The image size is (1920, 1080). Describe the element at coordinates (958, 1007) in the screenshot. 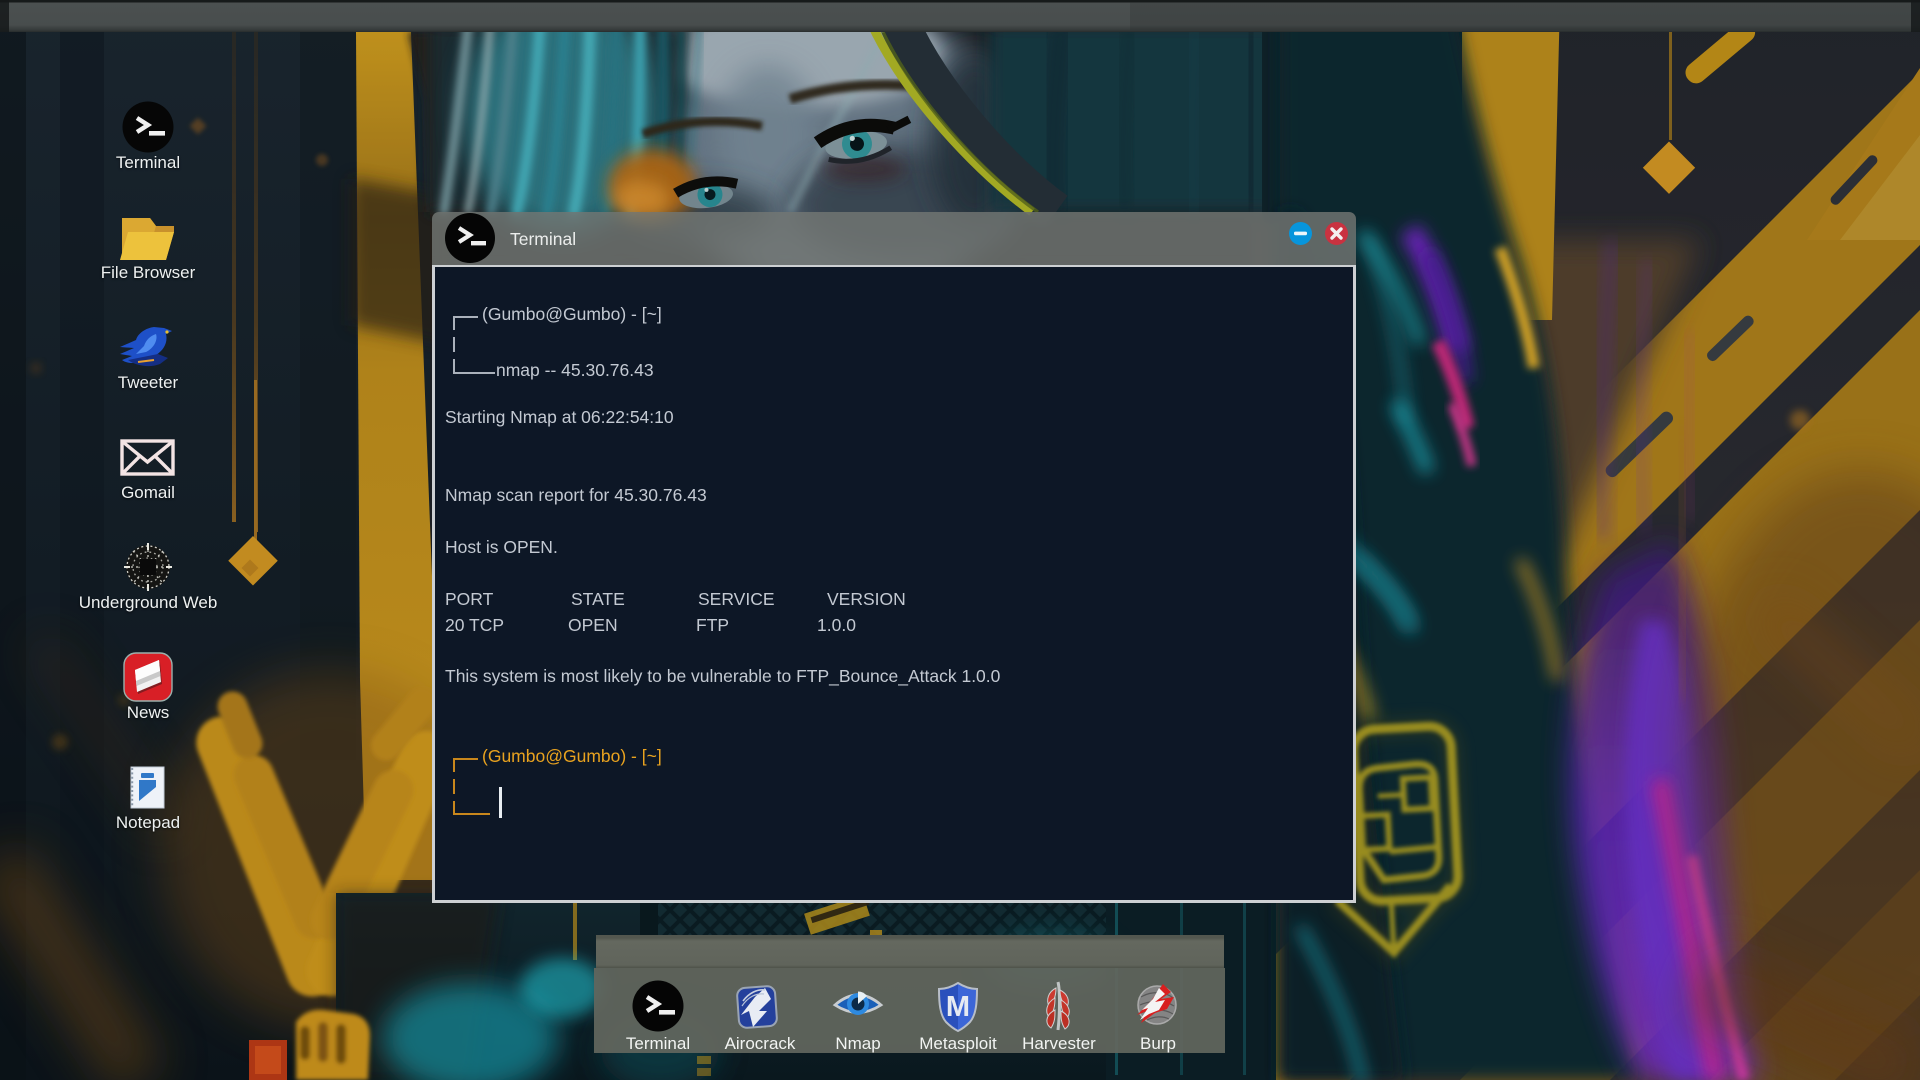

I see `svg-text: M` at that location.